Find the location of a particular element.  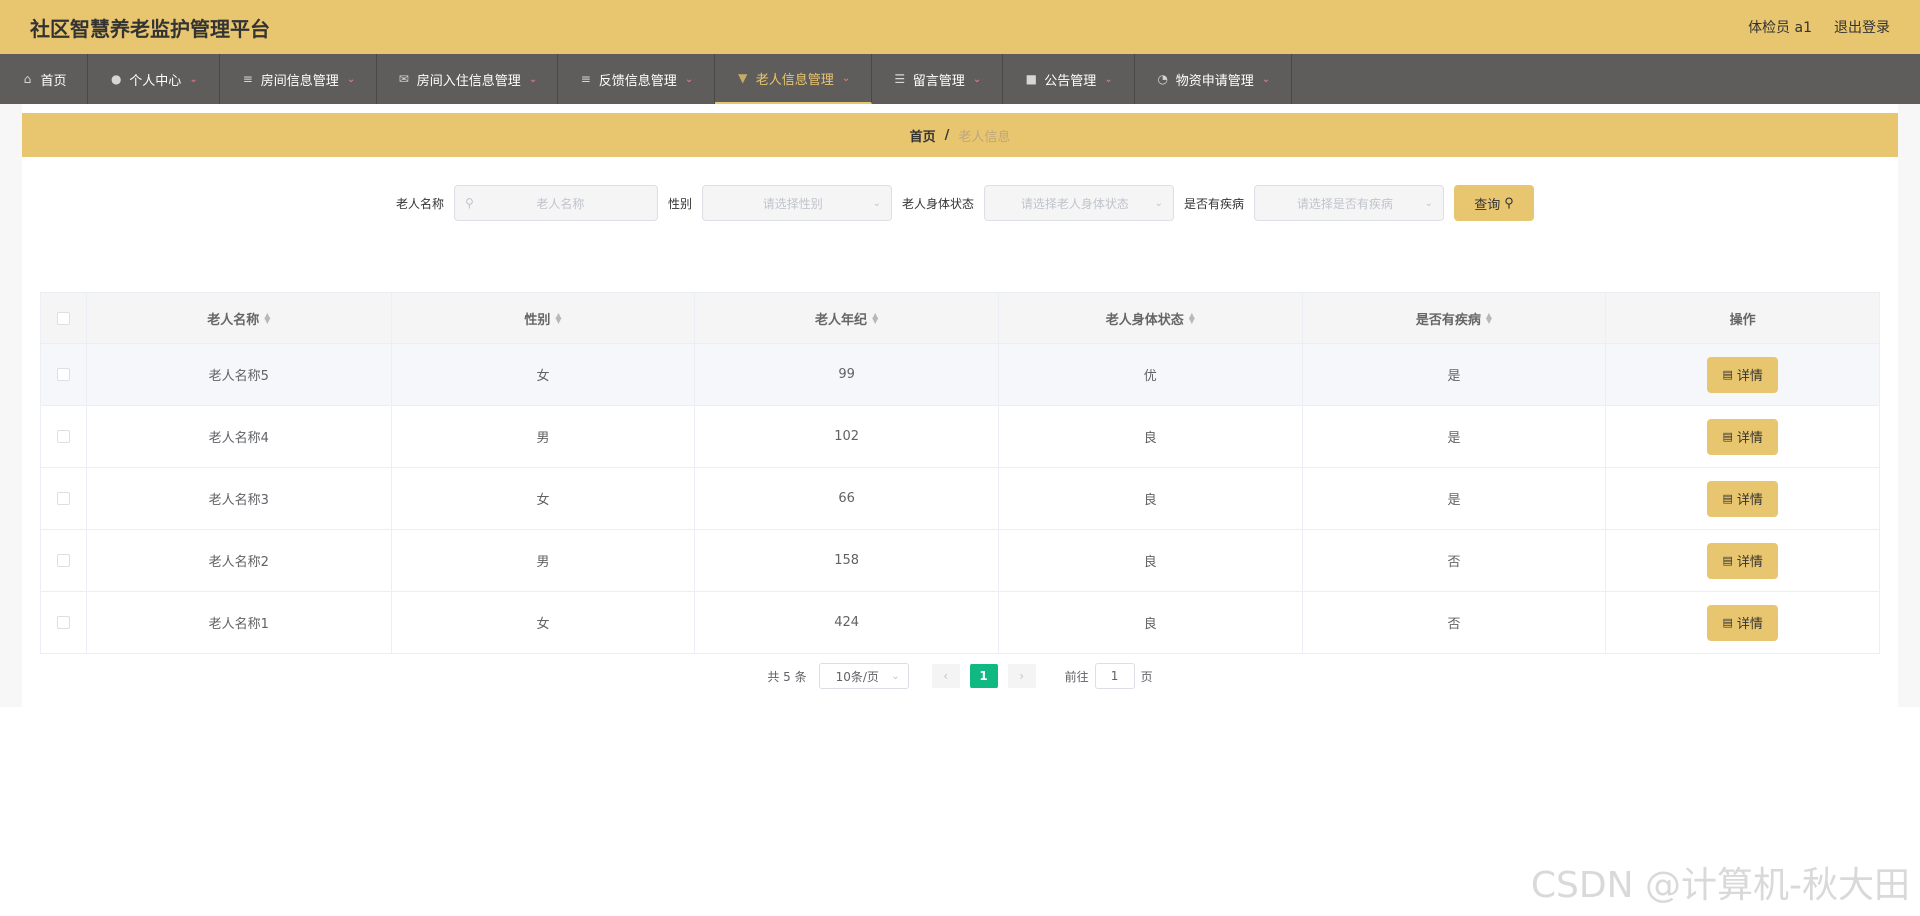

breadcrumb: 首页 / 老人信息 is located at coordinates (960, 135).